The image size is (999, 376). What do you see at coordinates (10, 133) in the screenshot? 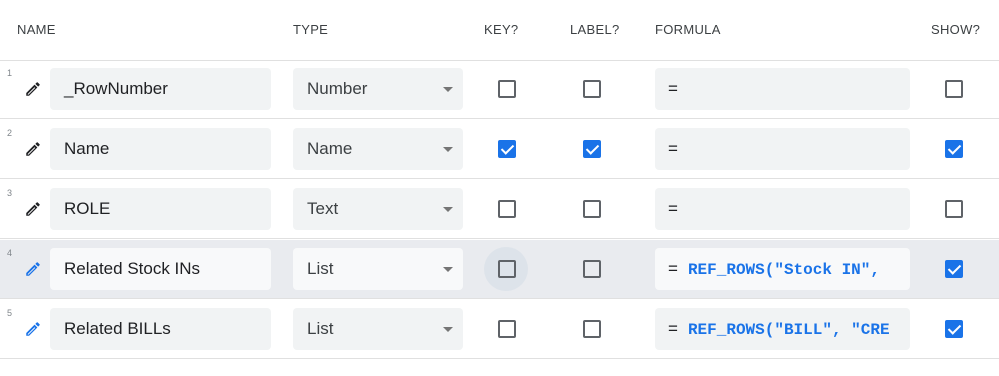
I see `row-number: 2` at bounding box center [10, 133].